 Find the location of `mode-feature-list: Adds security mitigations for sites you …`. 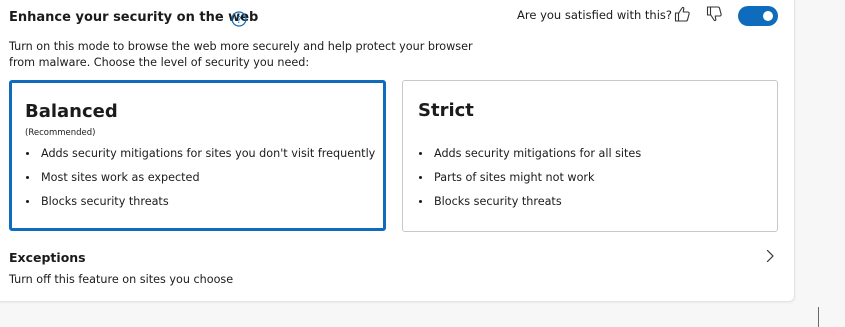

mode-feature-list: Adds security mitigations for sites you … is located at coordinates (200, 182).